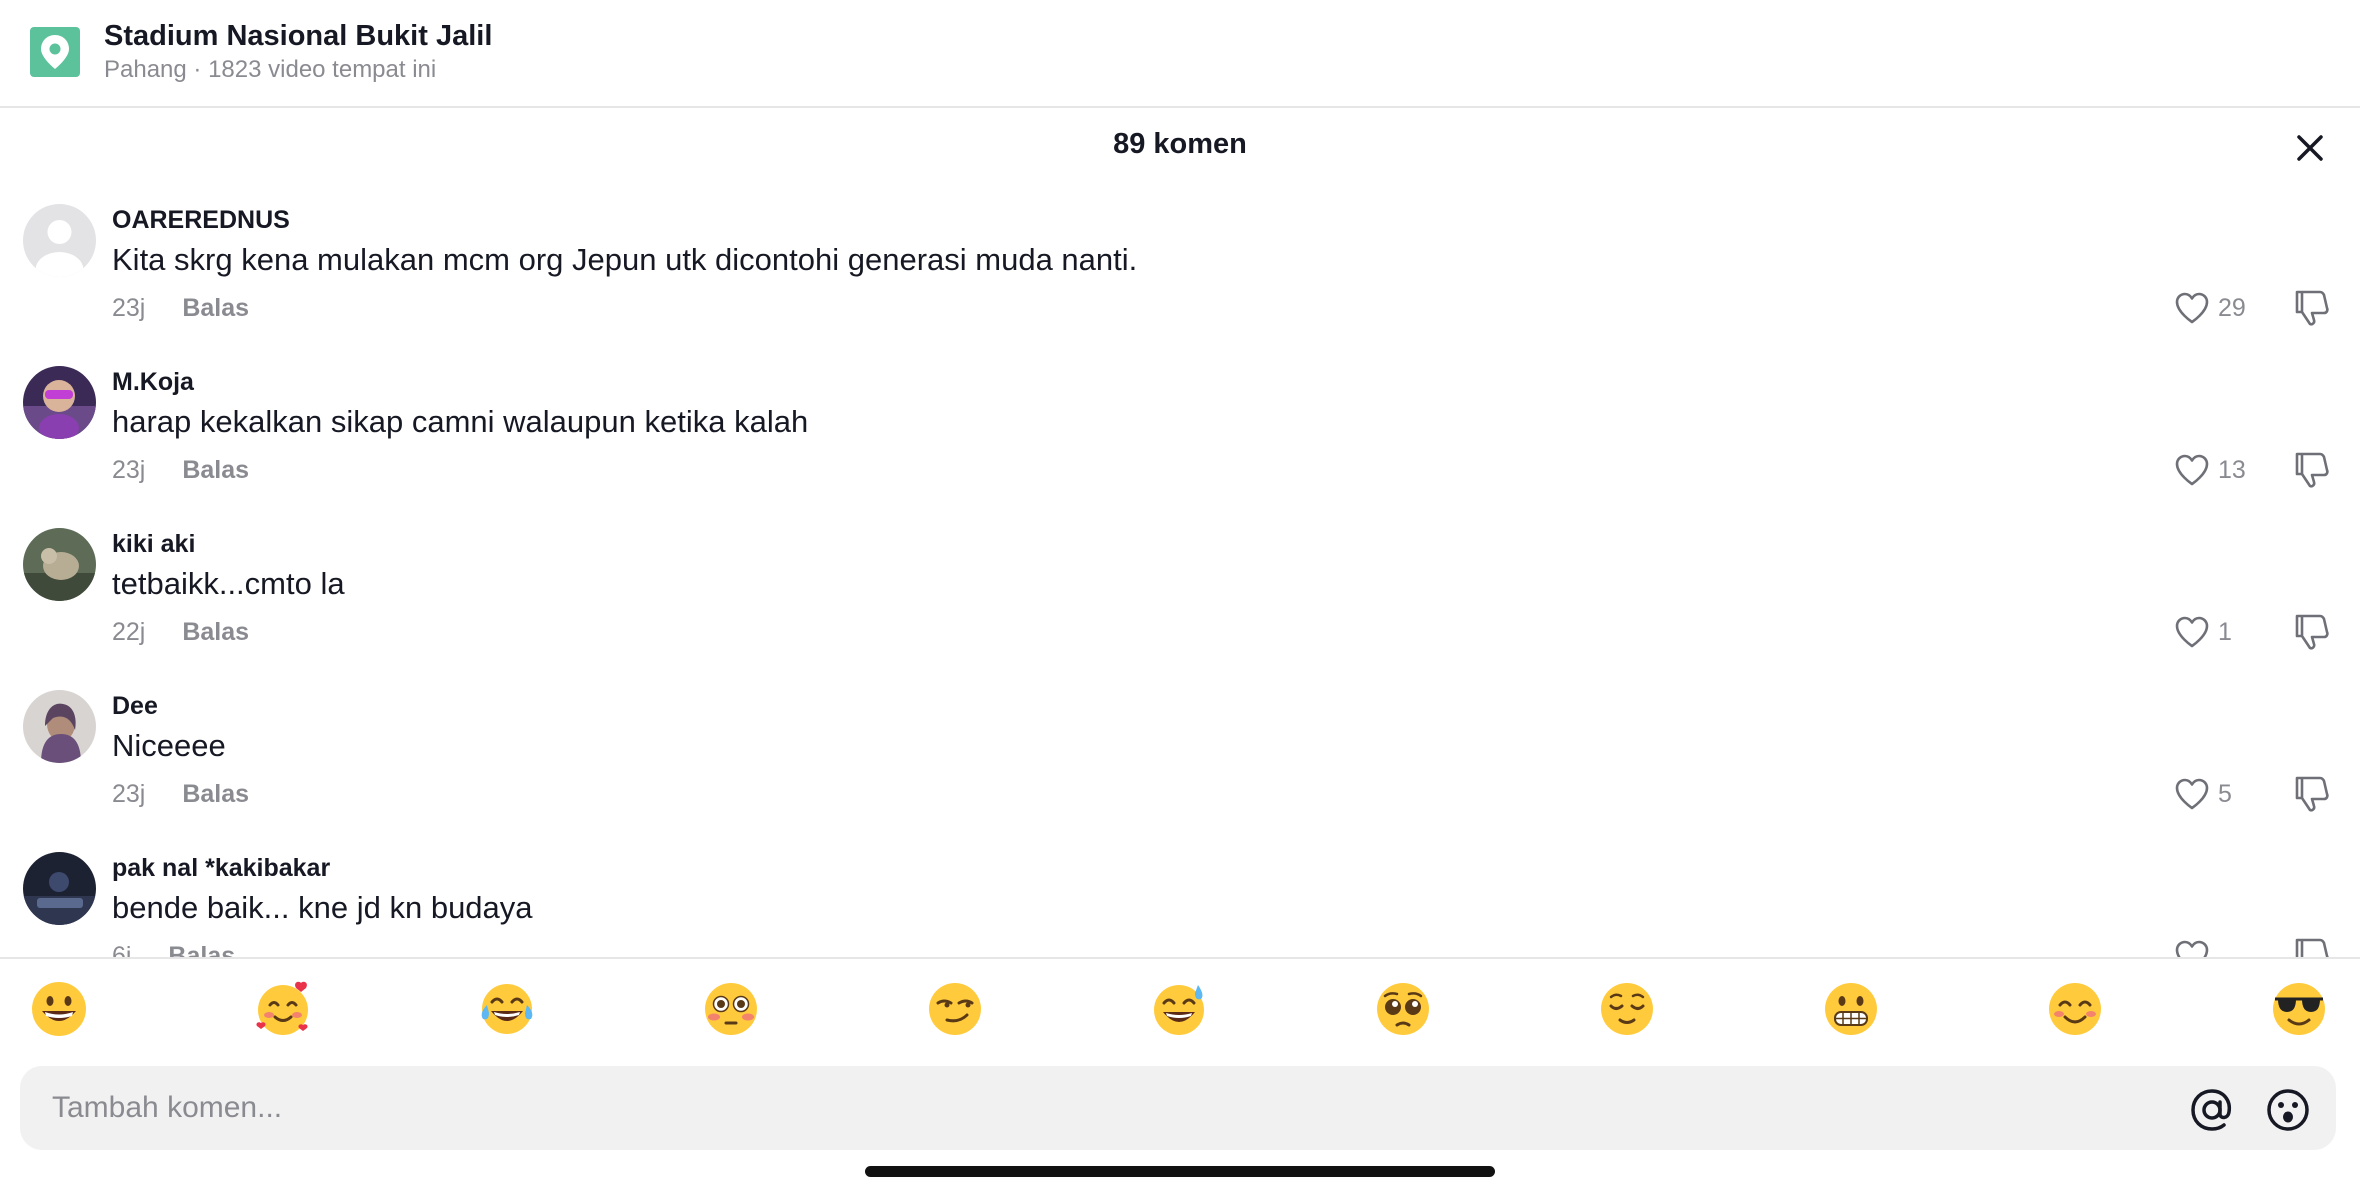 This screenshot has width=2360, height=1194. Describe the element at coordinates (201, 220) in the screenshot. I see `comment-username: OAREREDNUS` at that location.